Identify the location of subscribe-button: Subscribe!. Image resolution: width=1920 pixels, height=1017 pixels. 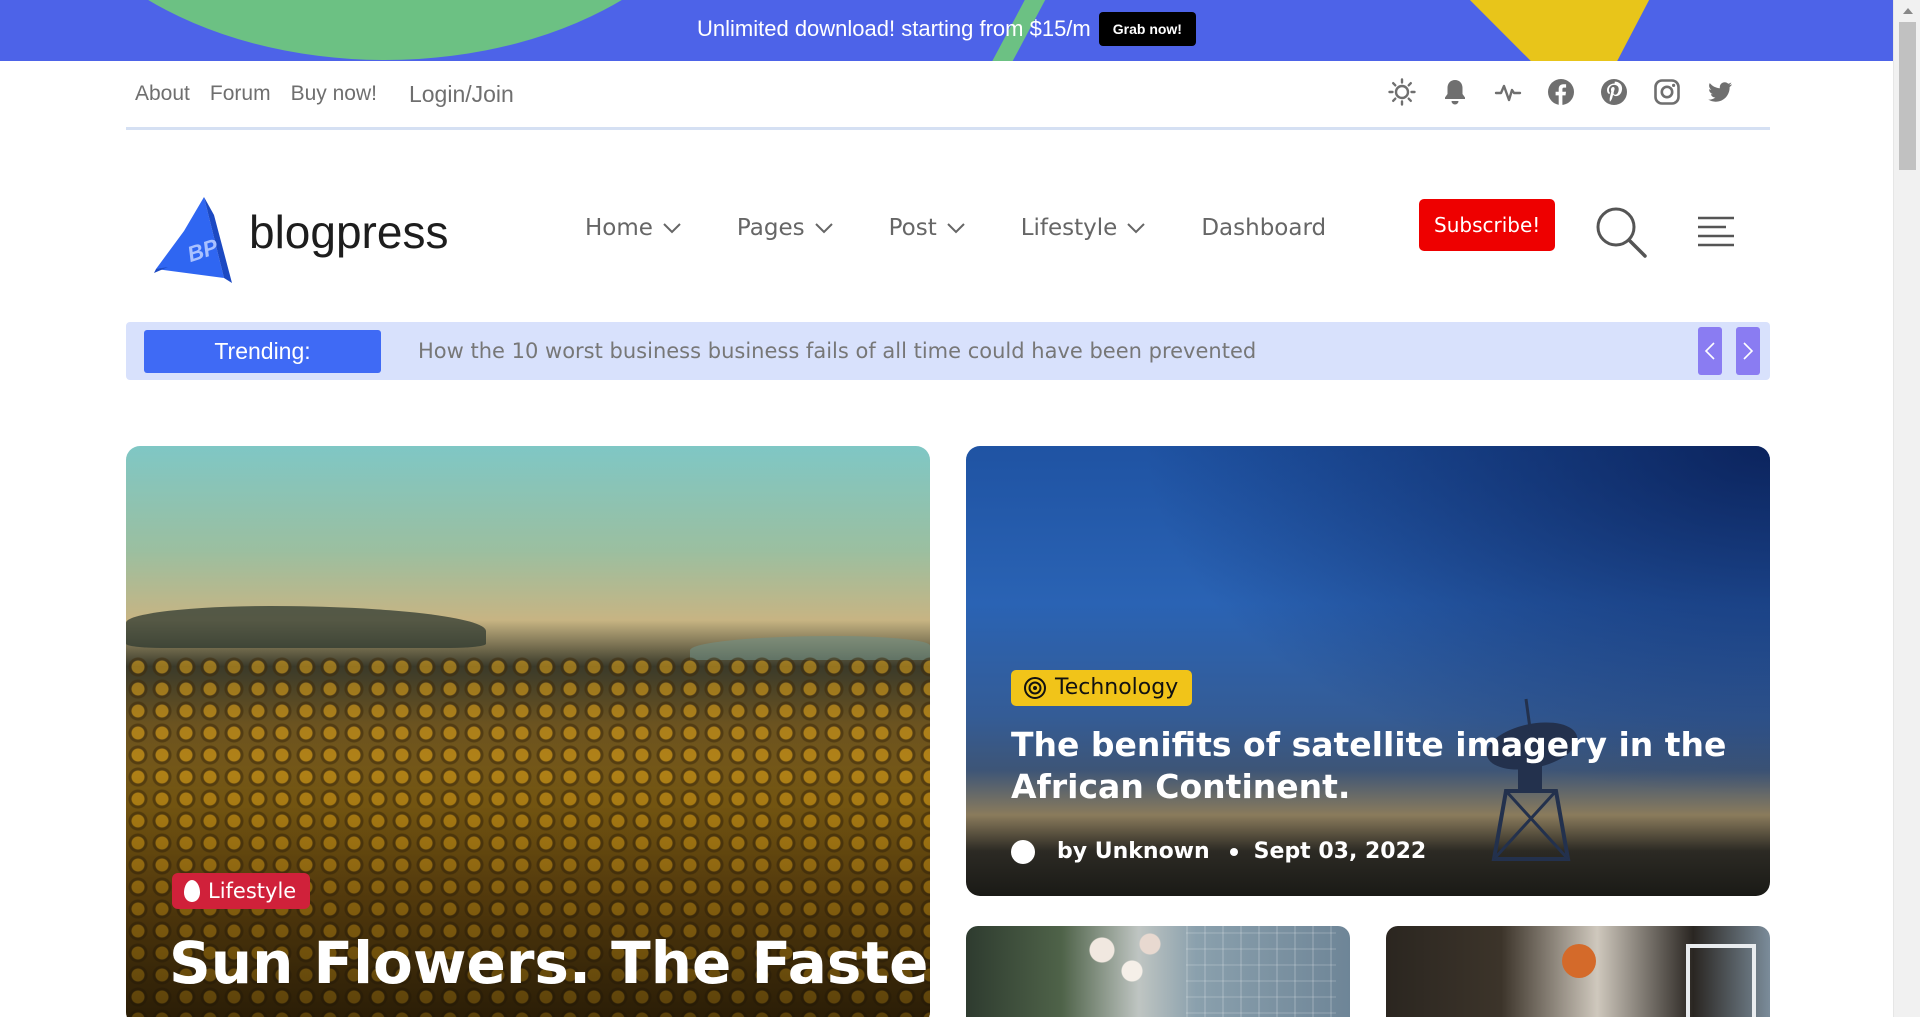
(1487, 225).